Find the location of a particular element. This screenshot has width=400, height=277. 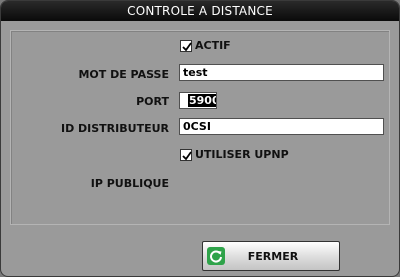

refresh-icon is located at coordinates (216, 256).